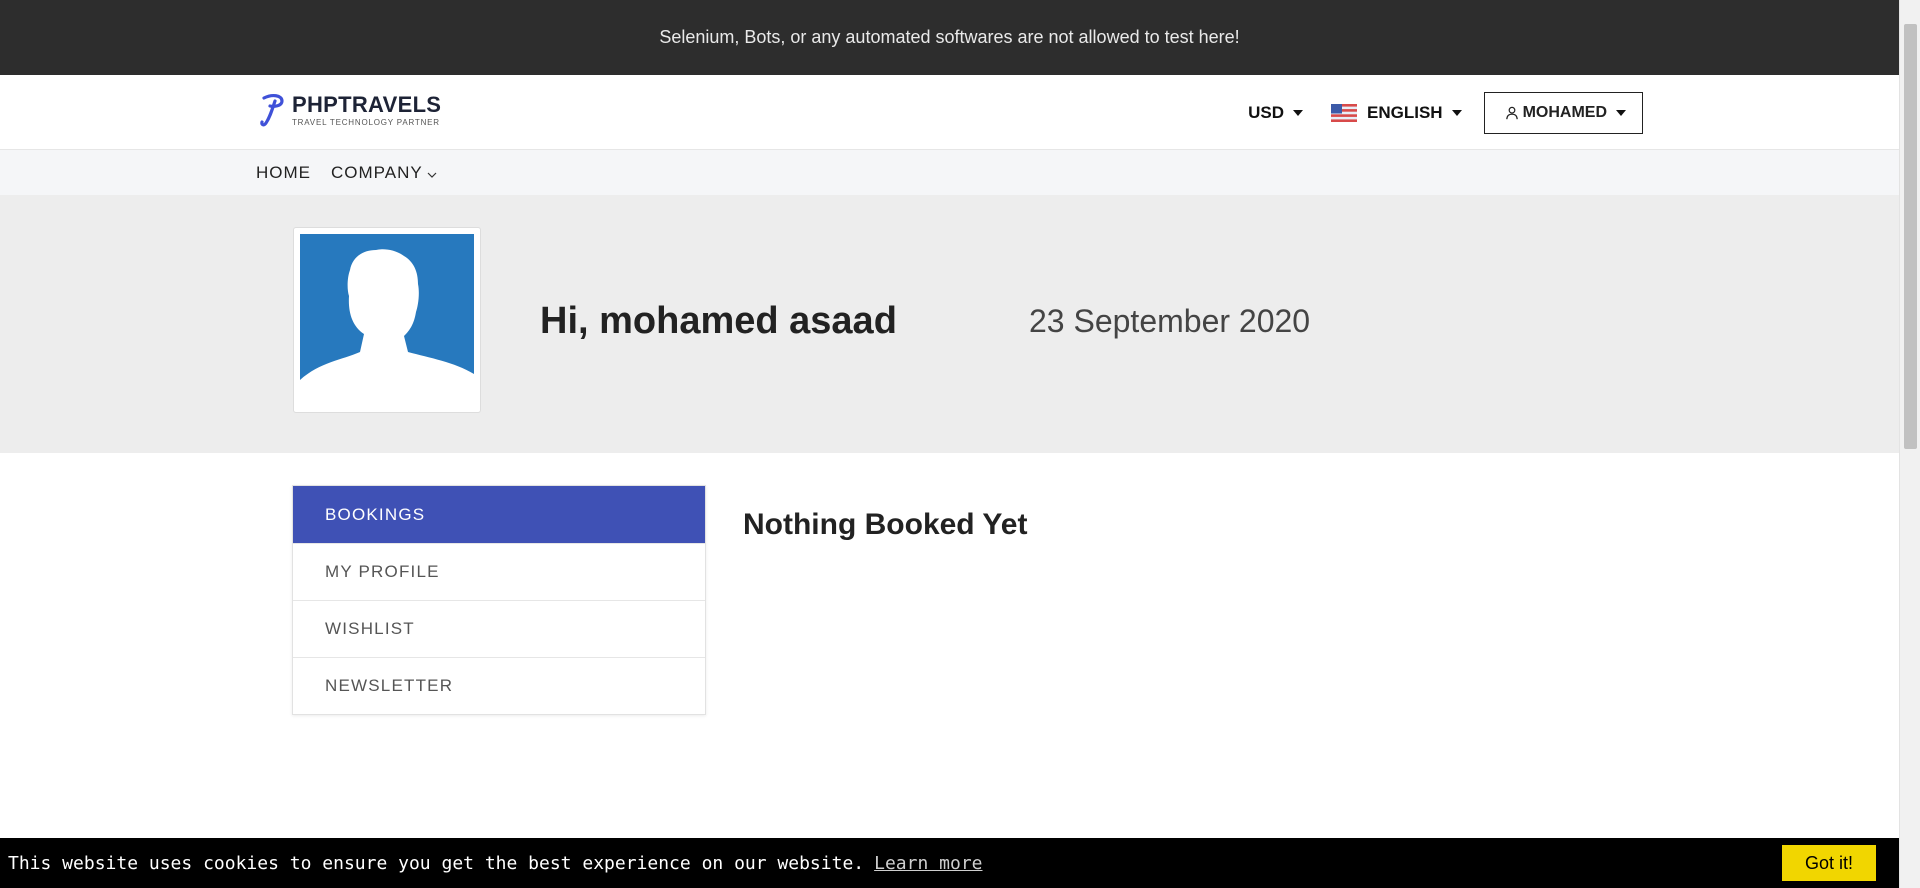 Image resolution: width=1920 pixels, height=888 pixels. What do you see at coordinates (1405, 112) in the screenshot?
I see `language-label: ENGLISH` at bounding box center [1405, 112].